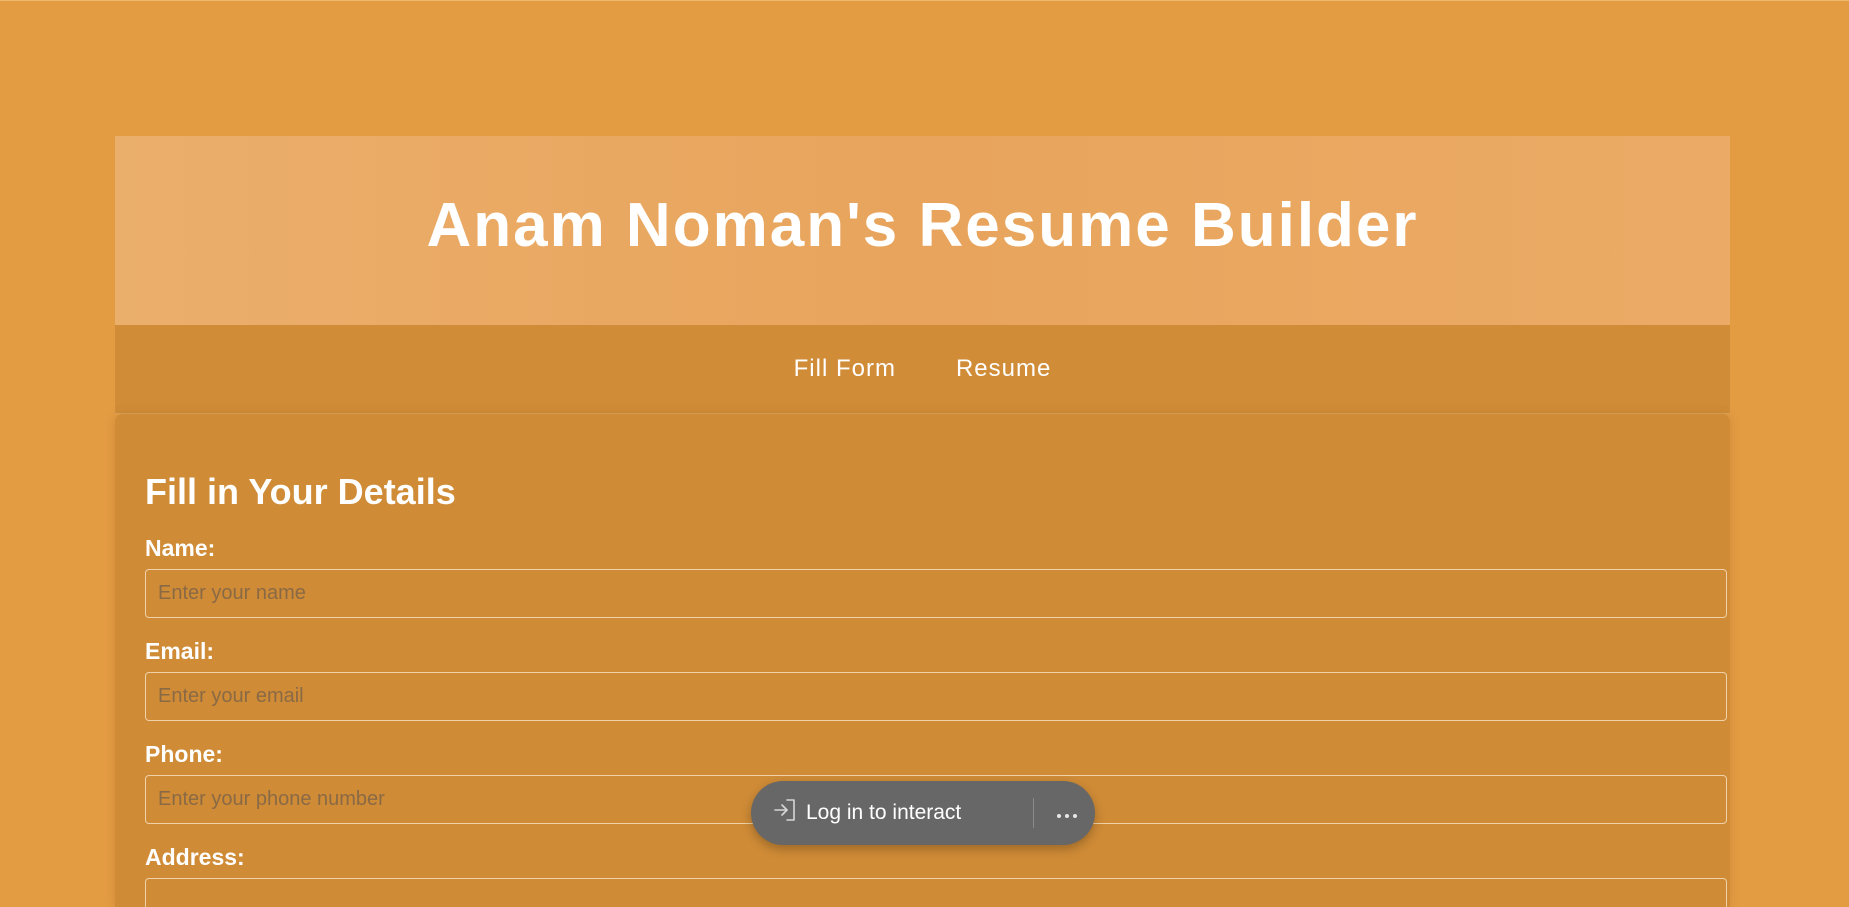 Image resolution: width=1849 pixels, height=907 pixels. Describe the element at coordinates (1003, 369) in the screenshot. I see `nav-link-resume: Resume` at that location.